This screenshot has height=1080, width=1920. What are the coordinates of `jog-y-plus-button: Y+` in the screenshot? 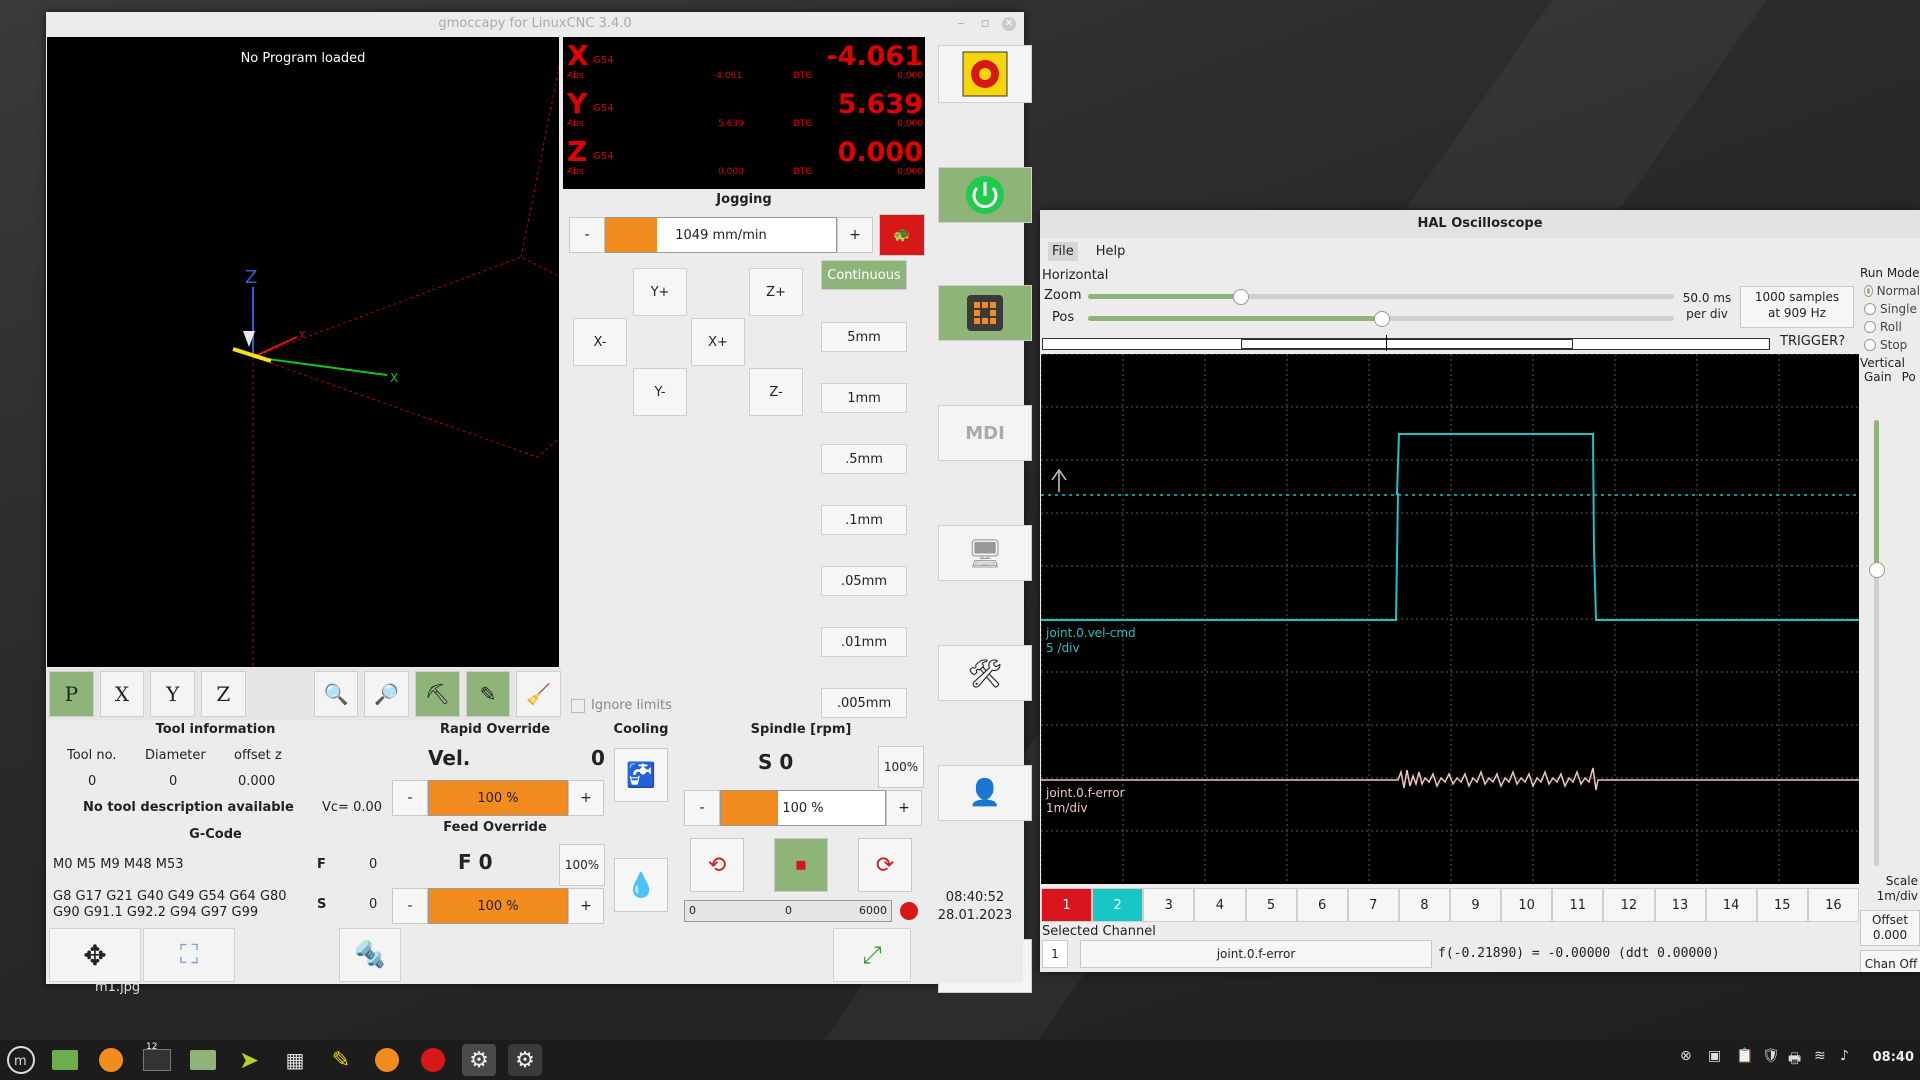 It's located at (660, 292).